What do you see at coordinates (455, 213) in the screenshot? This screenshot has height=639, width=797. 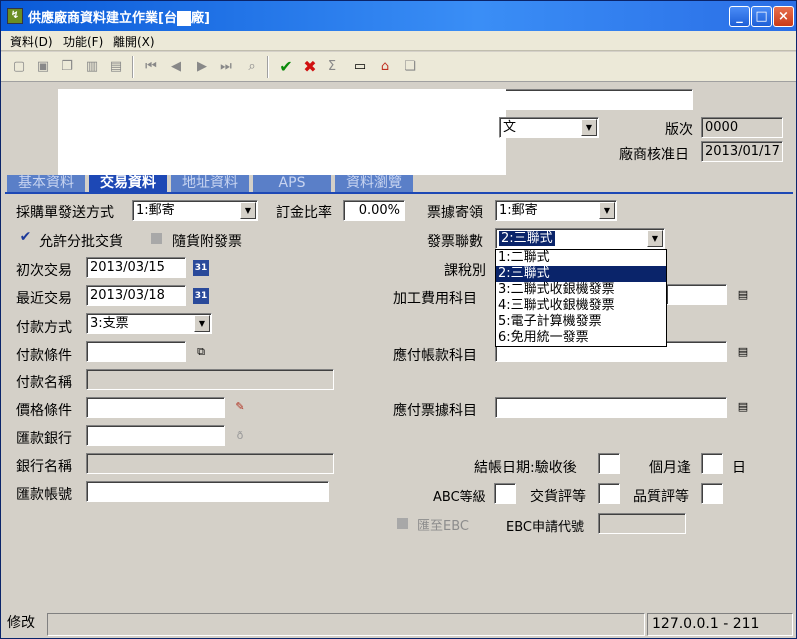 I see `receipt-label: 票據寄領` at bounding box center [455, 213].